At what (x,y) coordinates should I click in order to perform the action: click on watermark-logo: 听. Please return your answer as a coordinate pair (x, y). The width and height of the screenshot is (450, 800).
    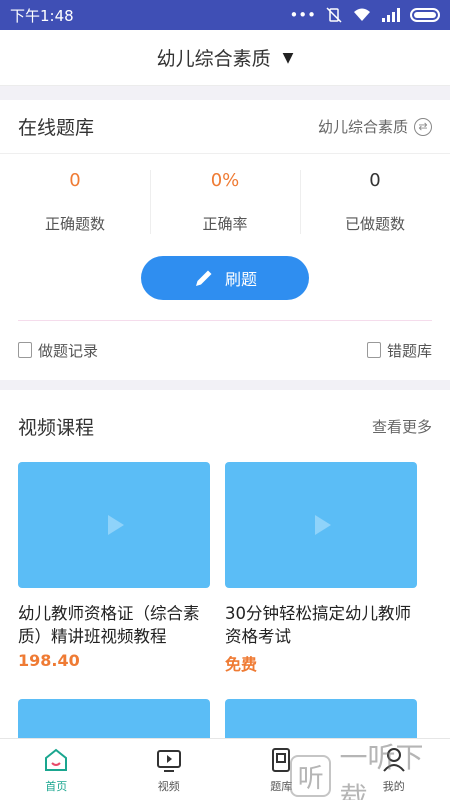
    Looking at the image, I should click on (311, 776).